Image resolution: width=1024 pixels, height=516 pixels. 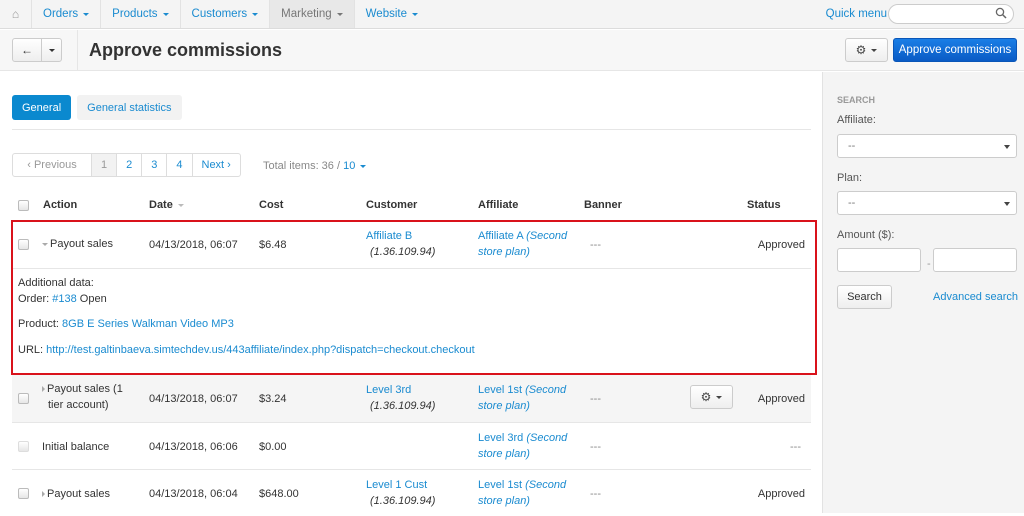 What do you see at coordinates (546, 390) in the screenshot?
I see `affiliate-plan: (Second` at bounding box center [546, 390].